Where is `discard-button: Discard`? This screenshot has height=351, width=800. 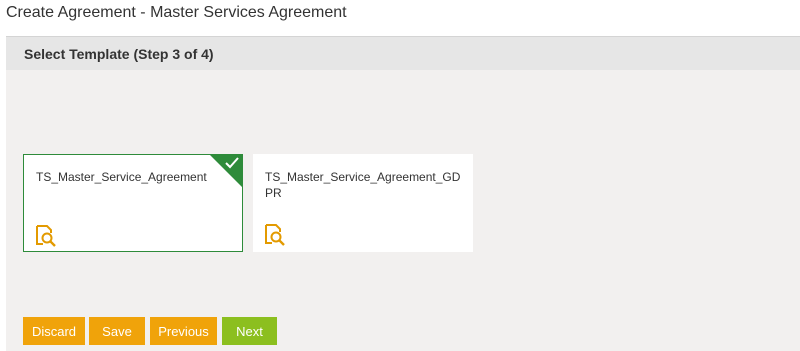 discard-button: Discard is located at coordinates (54, 331).